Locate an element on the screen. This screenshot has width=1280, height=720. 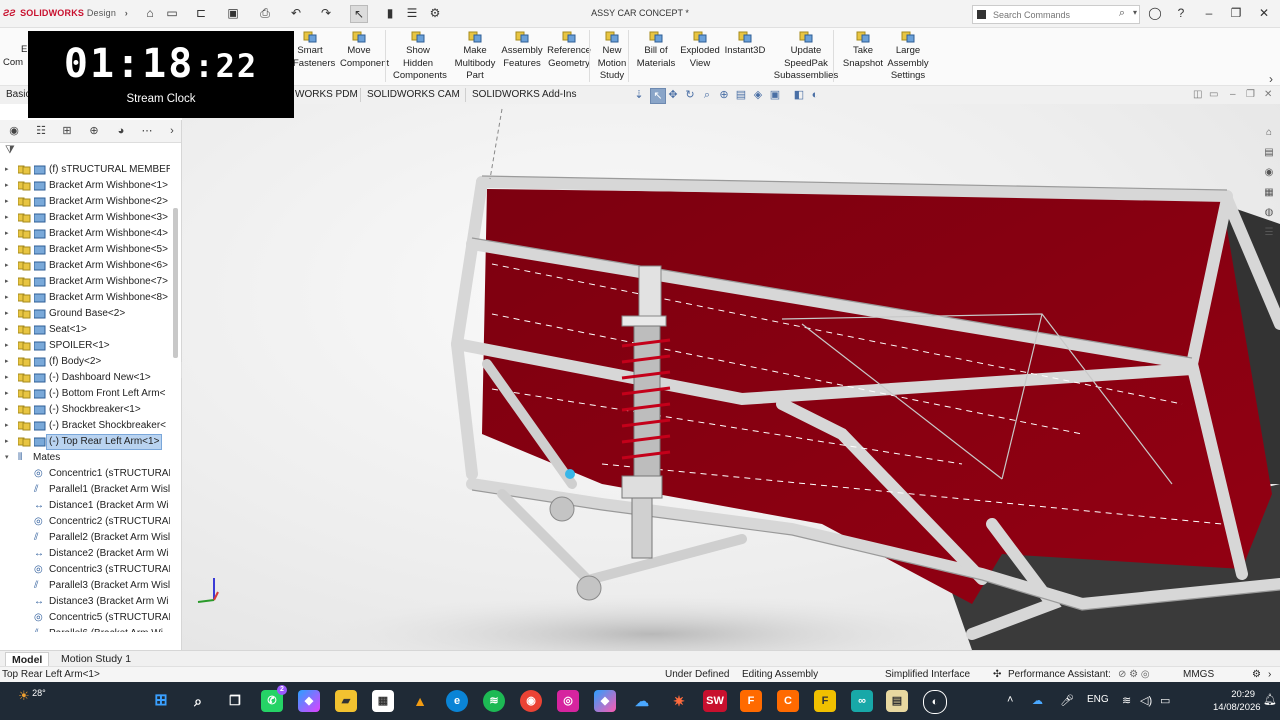
file-explorer-taskbar-icon: ▰ is located at coordinates (346, 701).